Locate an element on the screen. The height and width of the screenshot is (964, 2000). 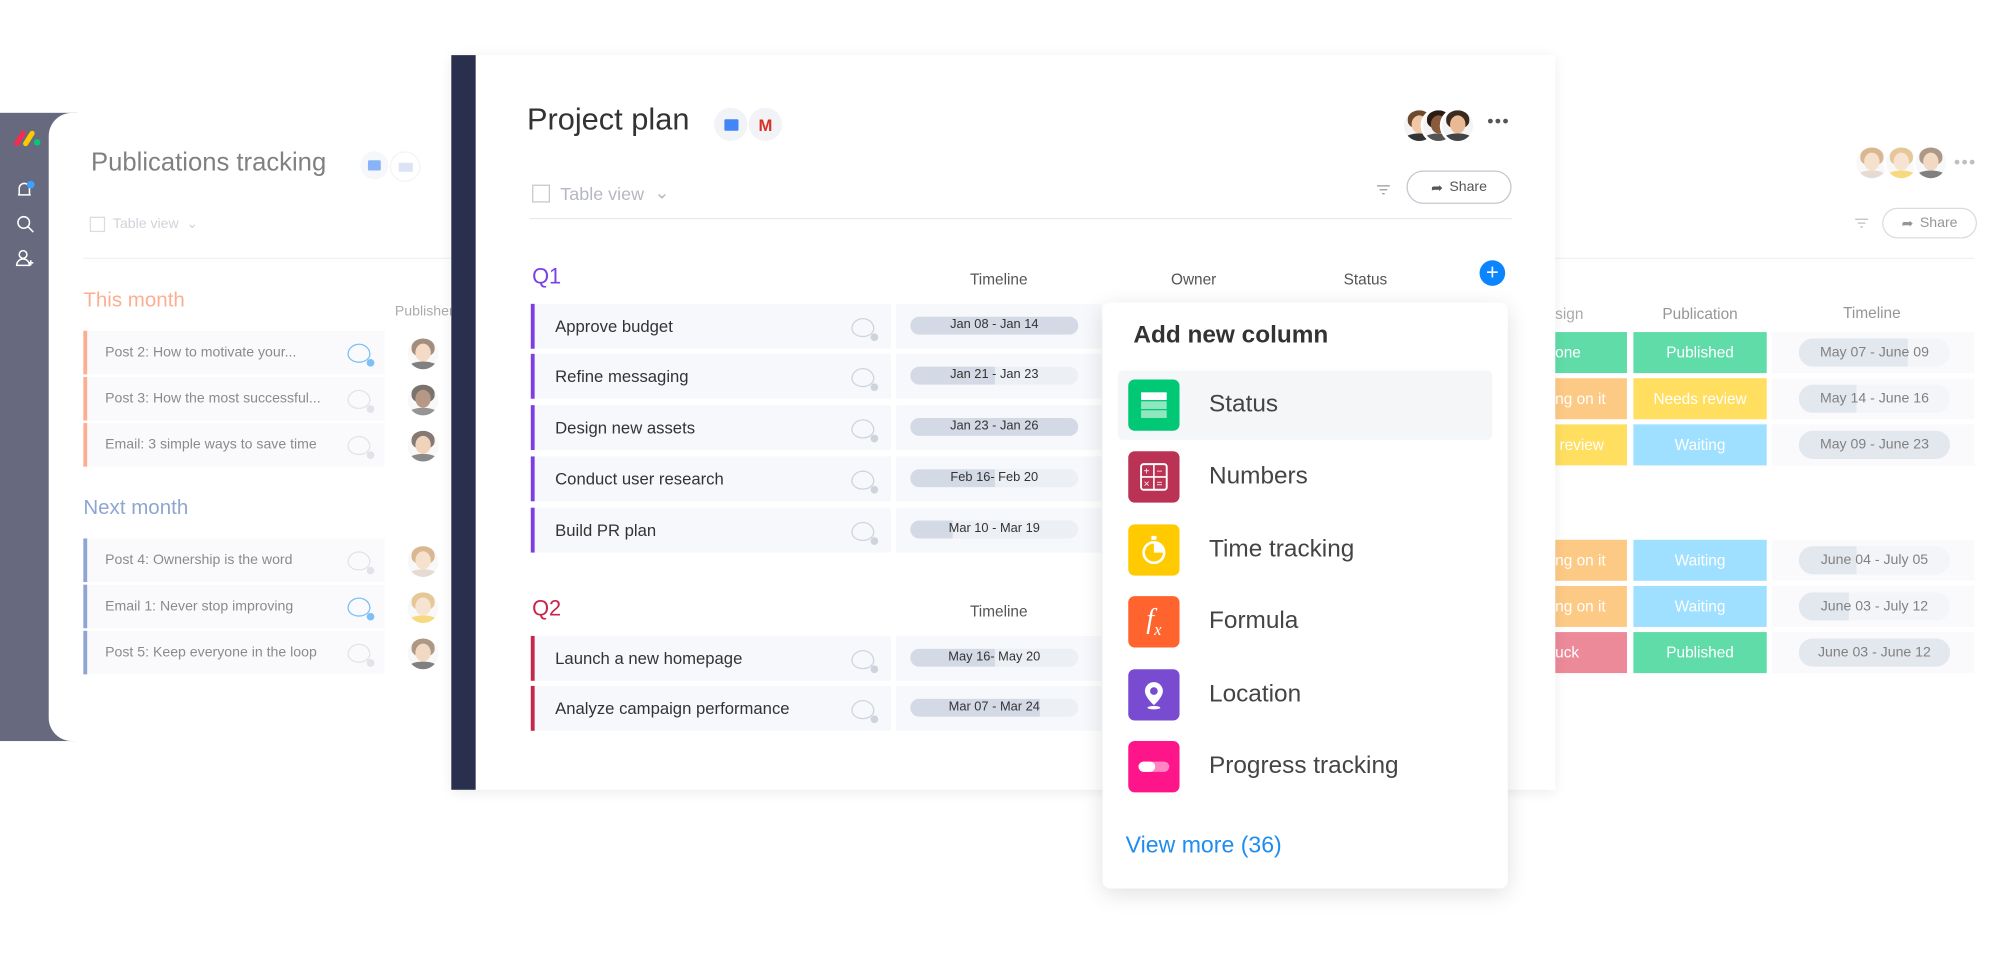
group-color-bar is located at coordinates (532, 708).